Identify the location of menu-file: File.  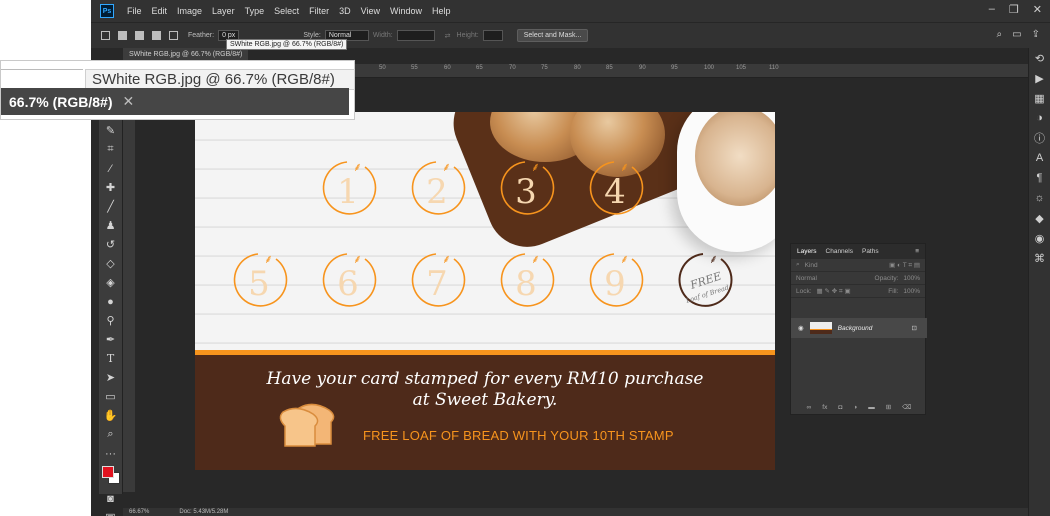
(134, 11).